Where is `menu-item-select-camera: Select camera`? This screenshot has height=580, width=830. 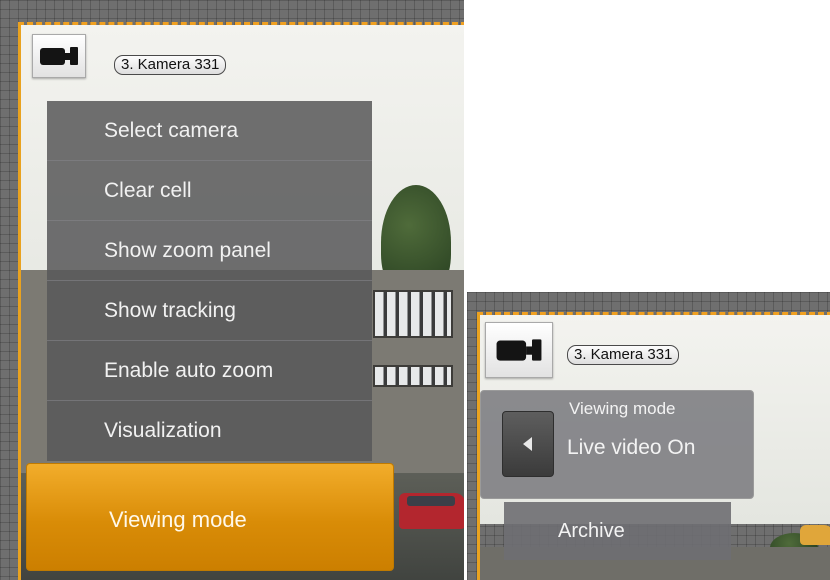 menu-item-select-camera: Select camera is located at coordinates (209, 131).